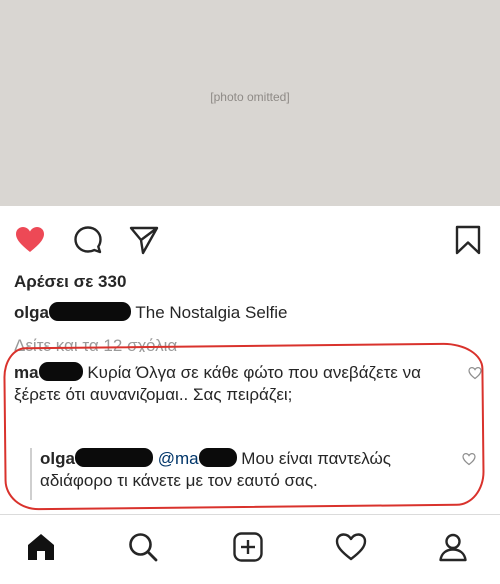 This screenshot has width=500, height=584. I want to click on add-post-icon, so click(248, 547).